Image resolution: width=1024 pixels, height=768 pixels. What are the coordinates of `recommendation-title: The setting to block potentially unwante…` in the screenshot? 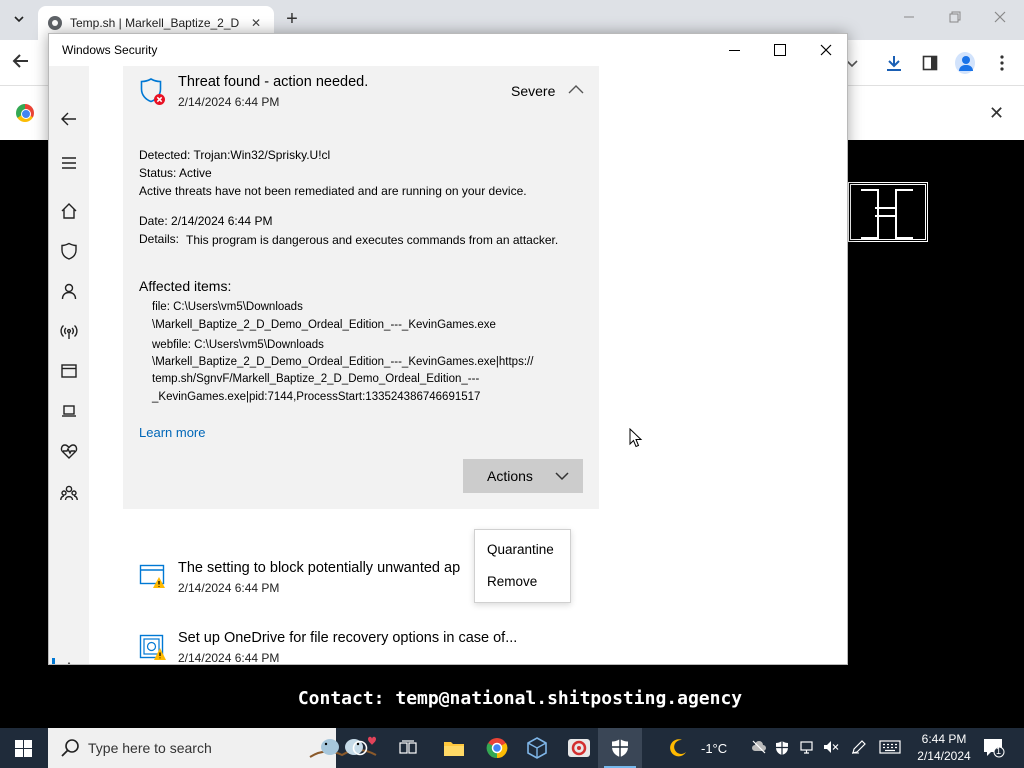 It's located at (319, 568).